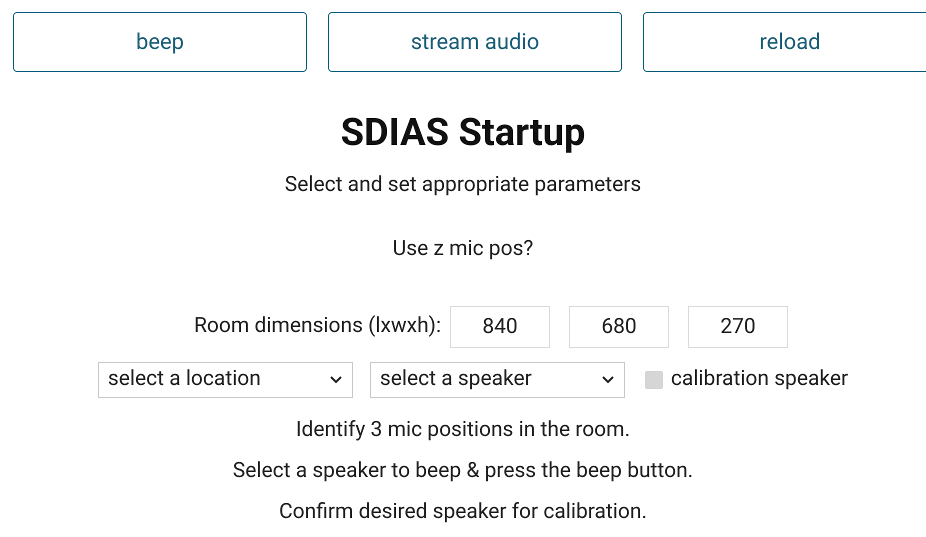 This screenshot has height=537, width=926. I want to click on action-button: stream audio, so click(475, 42).